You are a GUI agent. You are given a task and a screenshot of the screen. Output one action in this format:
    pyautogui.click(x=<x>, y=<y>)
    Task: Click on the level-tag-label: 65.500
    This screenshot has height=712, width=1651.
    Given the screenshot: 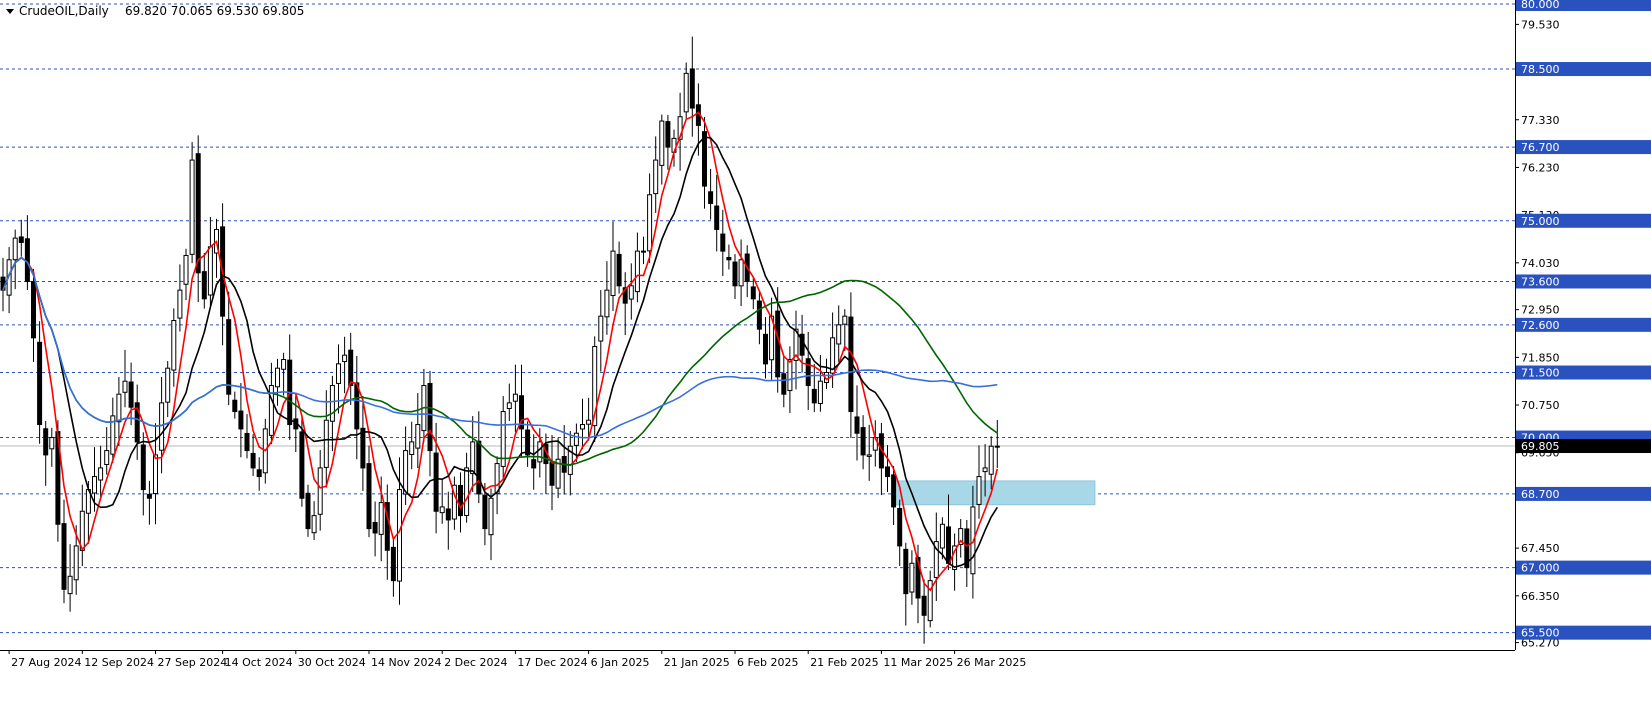 What is the action you would take?
    pyautogui.click(x=1540, y=633)
    